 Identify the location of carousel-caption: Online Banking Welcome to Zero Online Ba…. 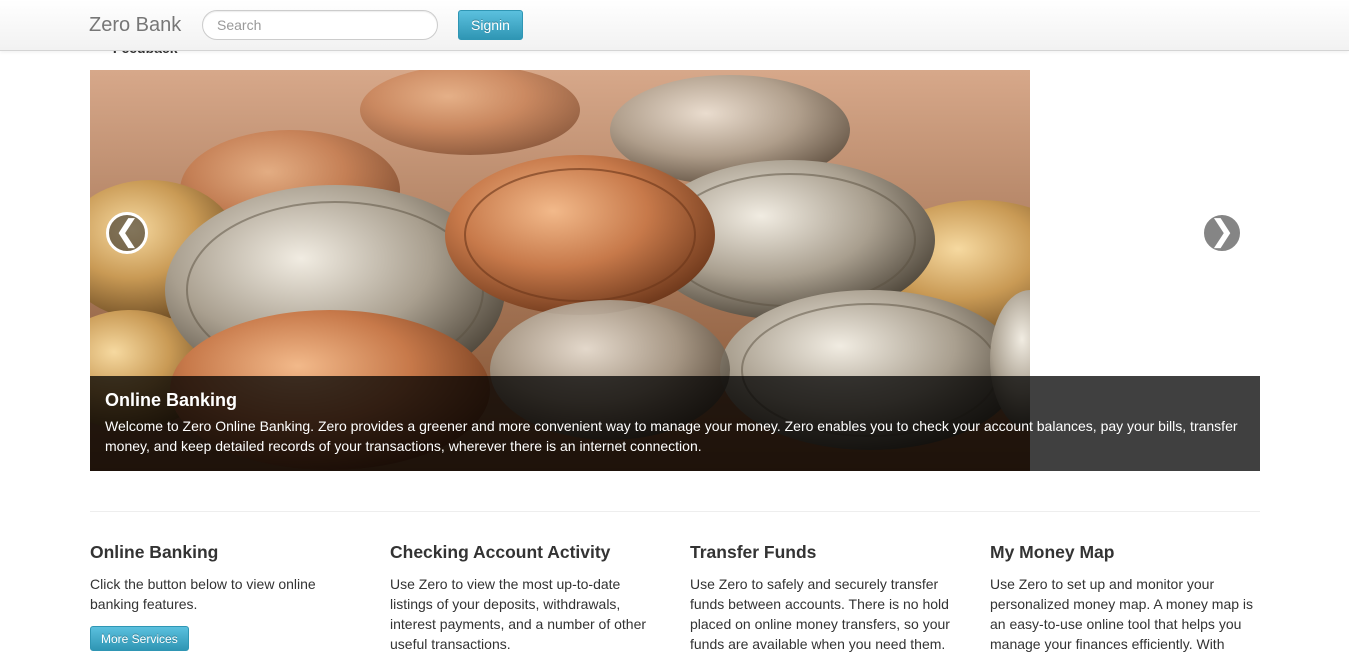
(675, 423).